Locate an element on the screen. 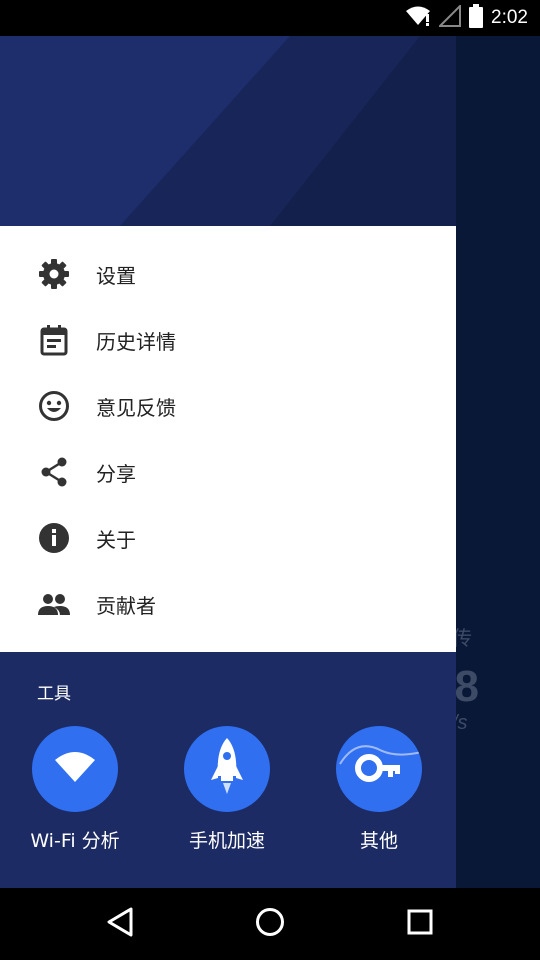 The height and width of the screenshot is (960, 540). menu-label: 关于 is located at coordinates (116, 539).